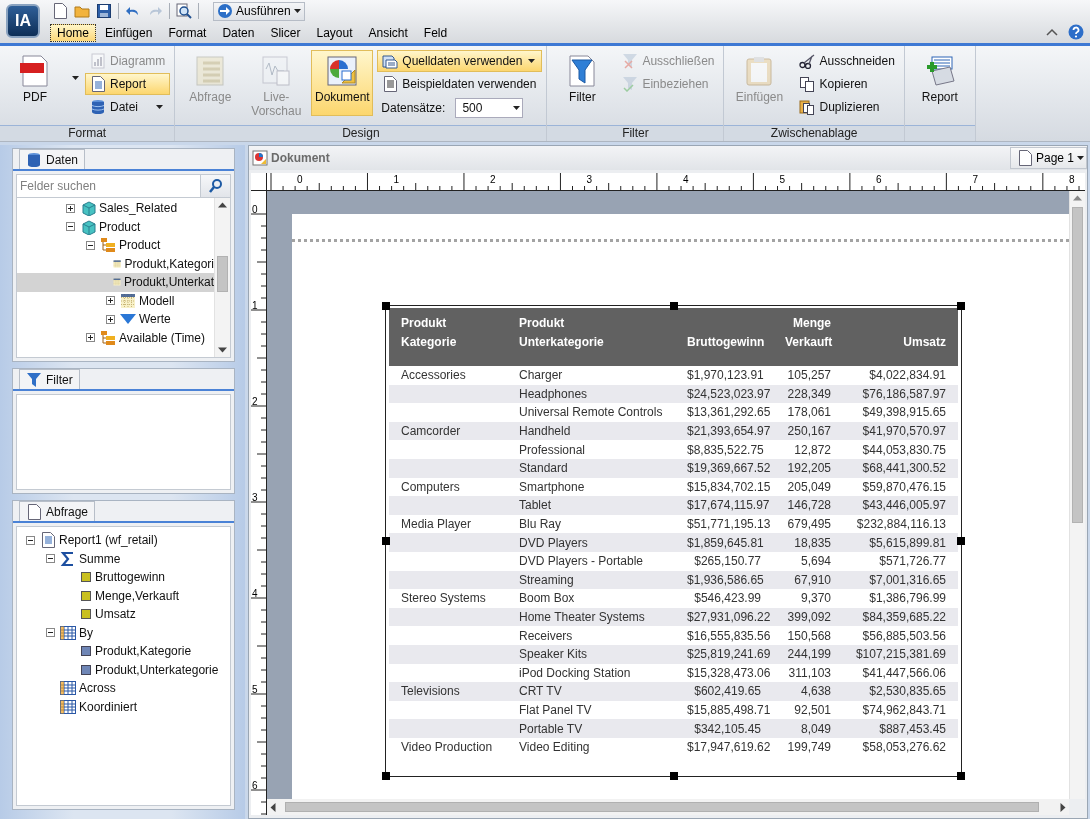 The height and width of the screenshot is (819, 1090). What do you see at coordinates (808, 505) in the screenshot?
I see `table-cell: 146,728` at bounding box center [808, 505].